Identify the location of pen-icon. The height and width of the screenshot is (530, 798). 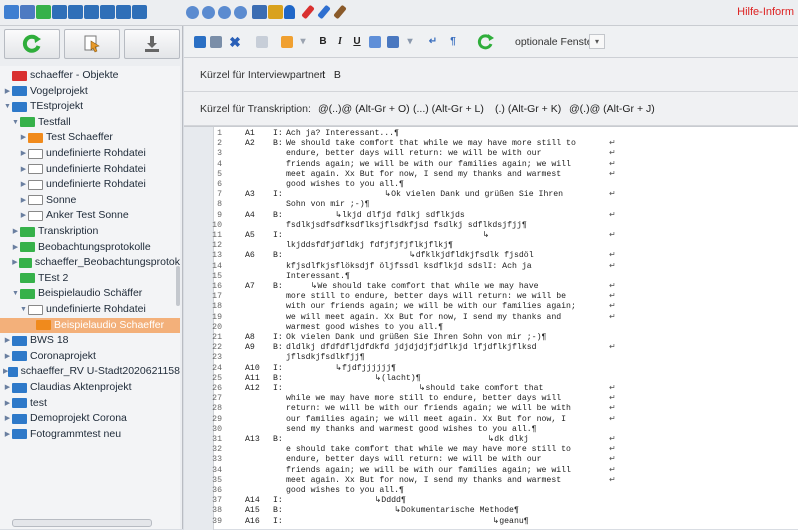
(340, 12).